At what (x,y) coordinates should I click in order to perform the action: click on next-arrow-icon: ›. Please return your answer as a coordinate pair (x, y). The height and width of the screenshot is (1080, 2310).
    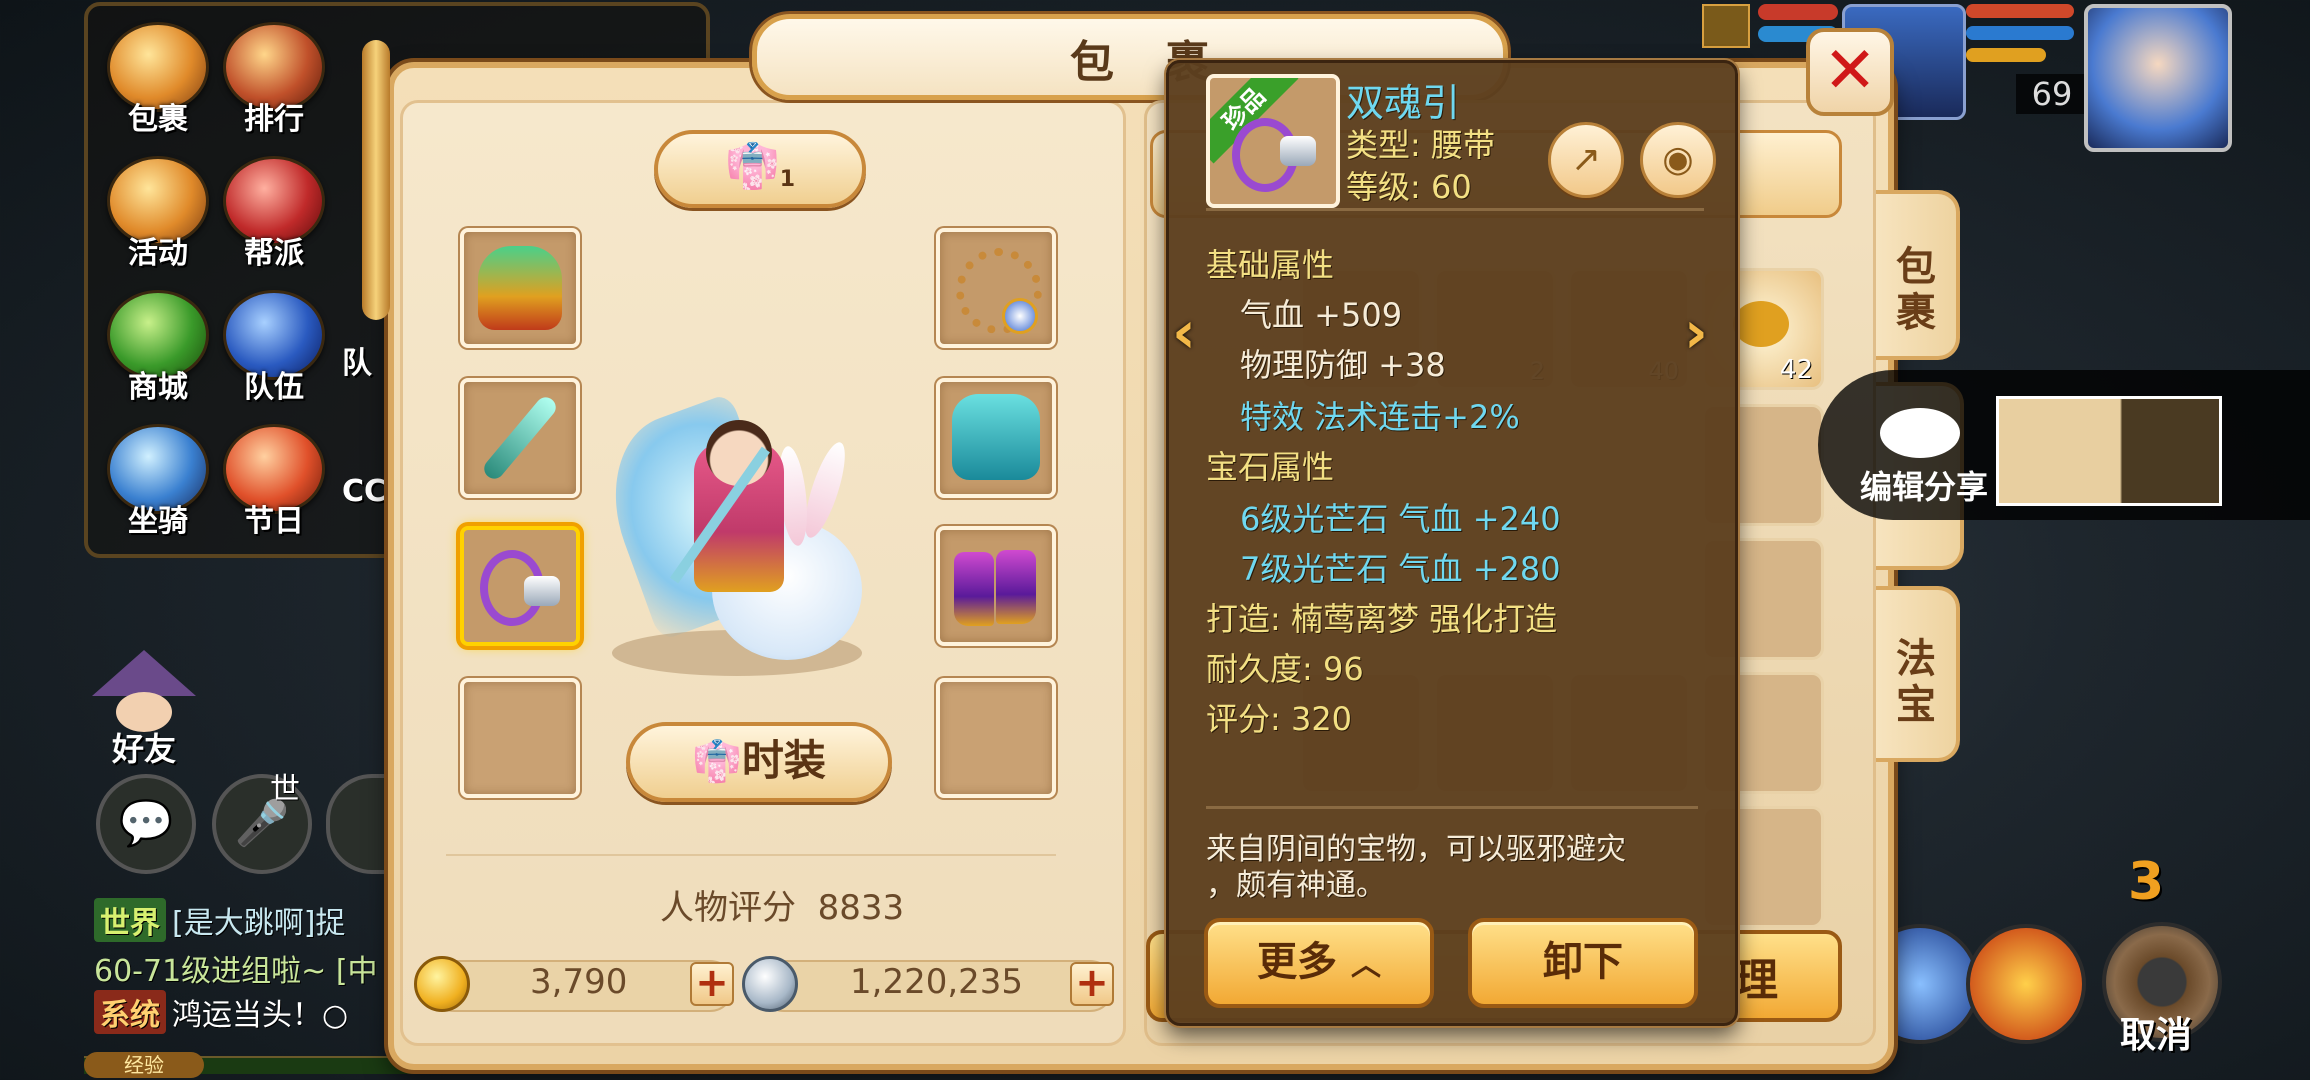
    Looking at the image, I should click on (1703, 332).